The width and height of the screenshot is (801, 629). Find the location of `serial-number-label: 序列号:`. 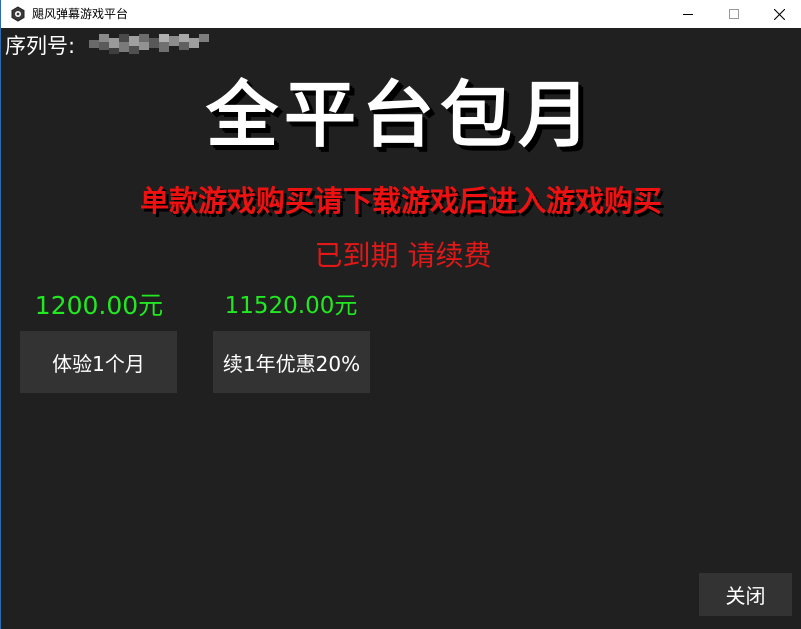

serial-number-label: 序列号: is located at coordinates (40, 46).